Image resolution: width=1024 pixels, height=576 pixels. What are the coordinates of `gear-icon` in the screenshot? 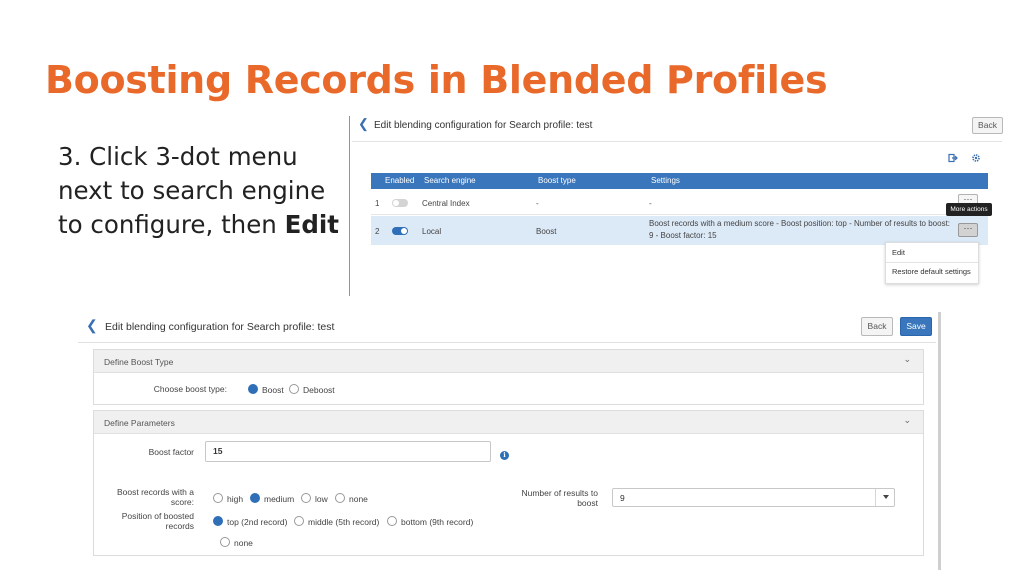 It's located at (976, 159).